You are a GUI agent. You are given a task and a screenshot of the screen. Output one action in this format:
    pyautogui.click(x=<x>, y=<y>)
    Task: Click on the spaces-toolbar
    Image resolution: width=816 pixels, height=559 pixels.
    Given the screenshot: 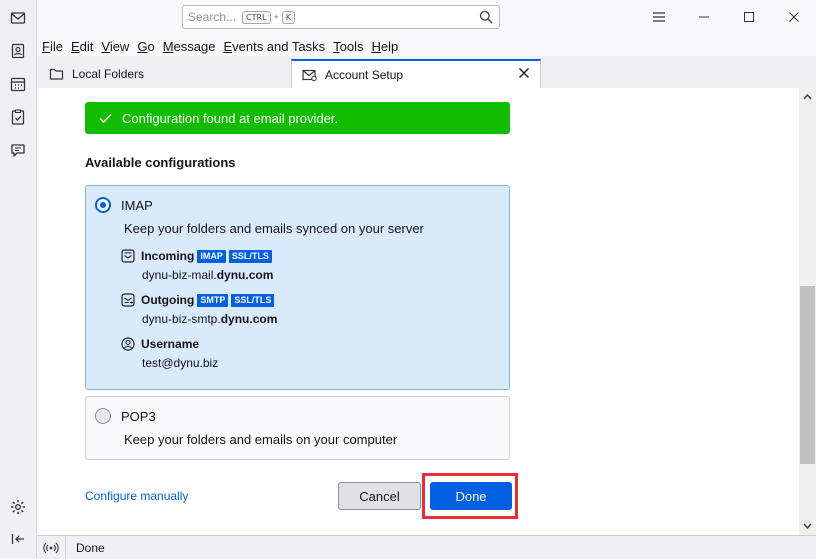 What is the action you would take?
    pyautogui.click(x=18, y=279)
    